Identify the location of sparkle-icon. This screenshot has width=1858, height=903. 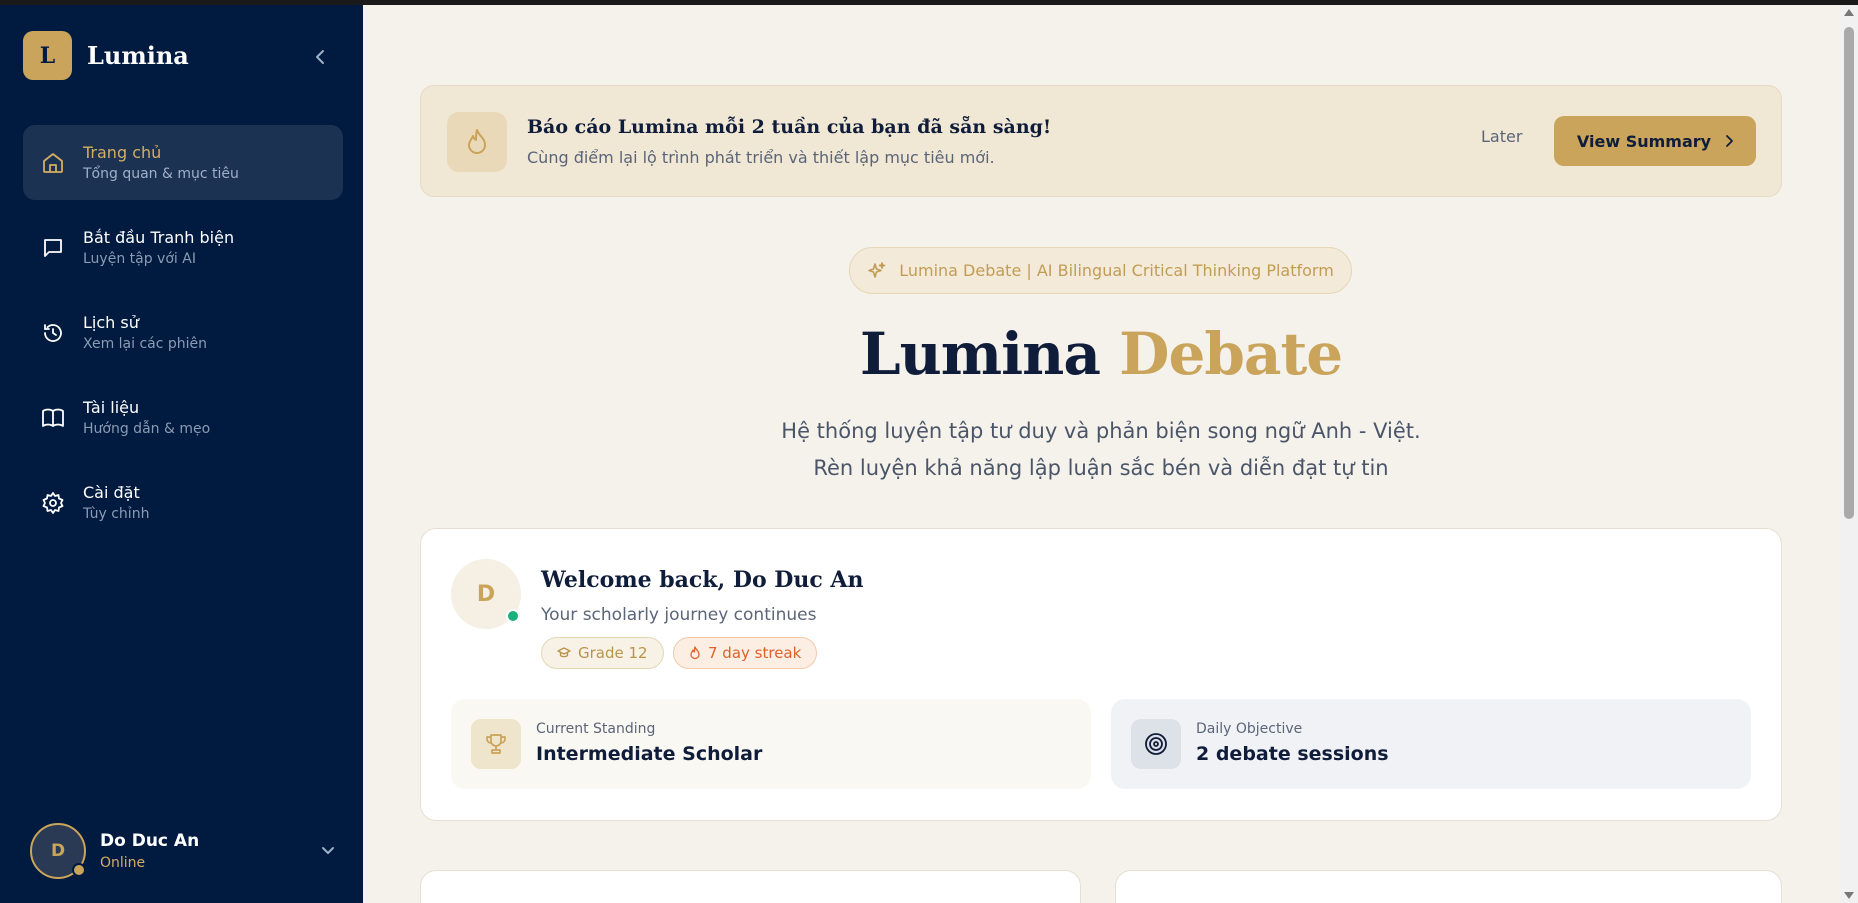
(877, 269).